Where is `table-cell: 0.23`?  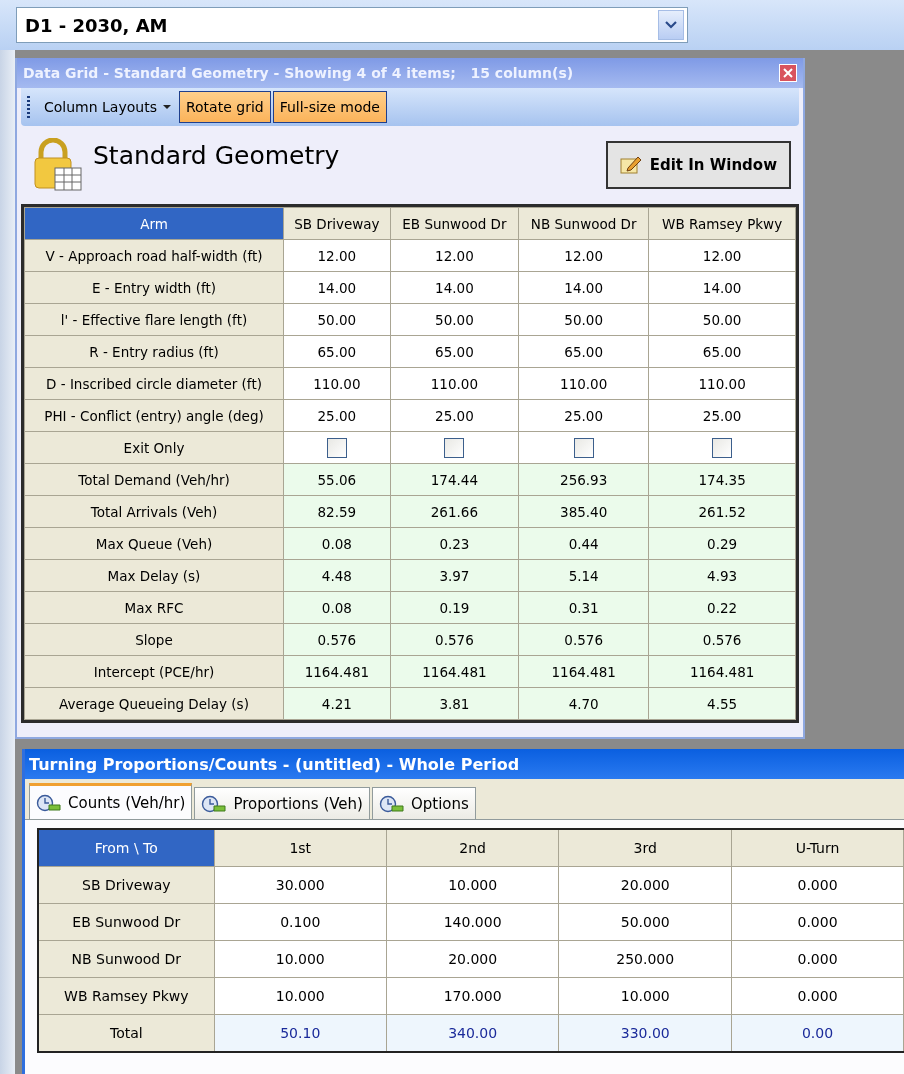 table-cell: 0.23 is located at coordinates (454, 543).